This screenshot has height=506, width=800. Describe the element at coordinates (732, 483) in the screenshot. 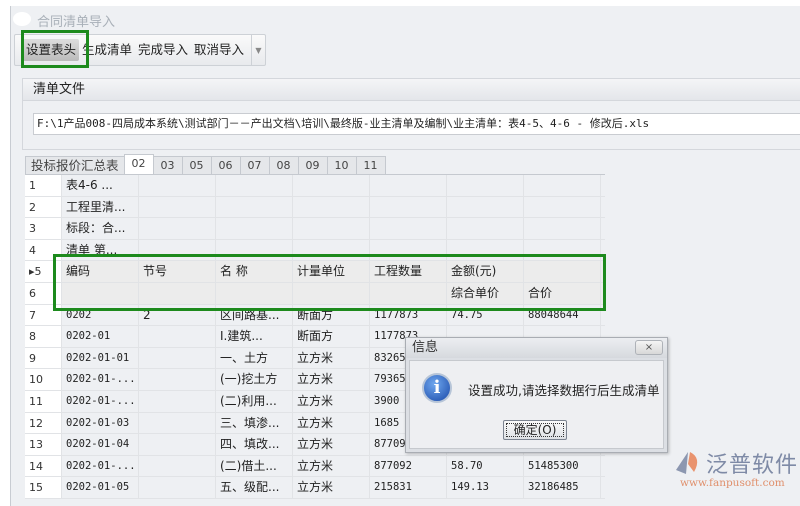

I see `watermark-url: www.fanpusoft.com` at that location.